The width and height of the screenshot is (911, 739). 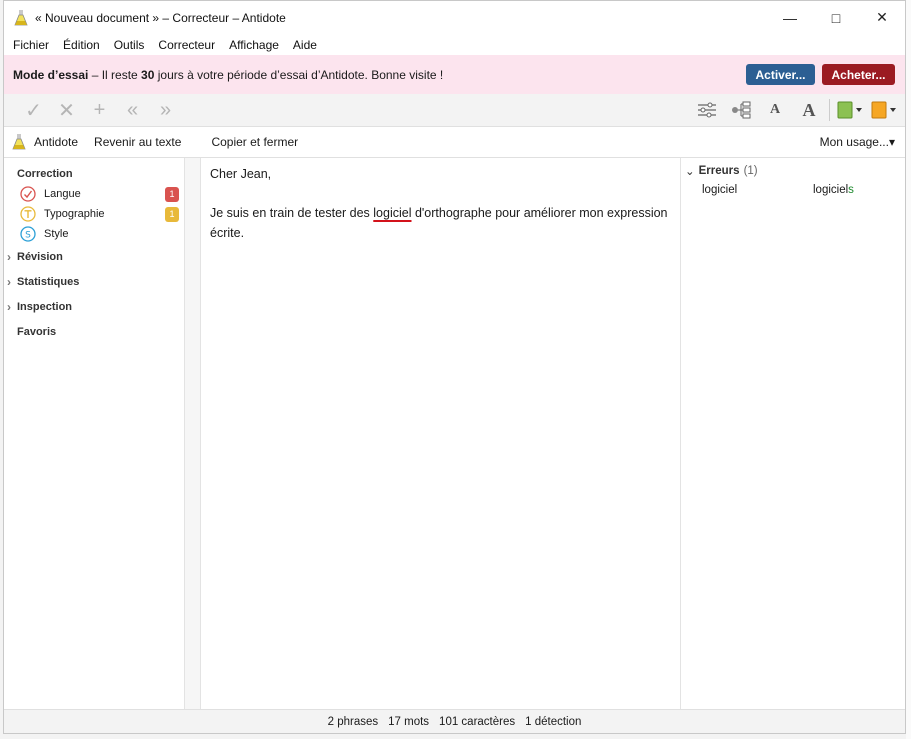 I want to click on style-s-icon: S, so click(x=28, y=234).